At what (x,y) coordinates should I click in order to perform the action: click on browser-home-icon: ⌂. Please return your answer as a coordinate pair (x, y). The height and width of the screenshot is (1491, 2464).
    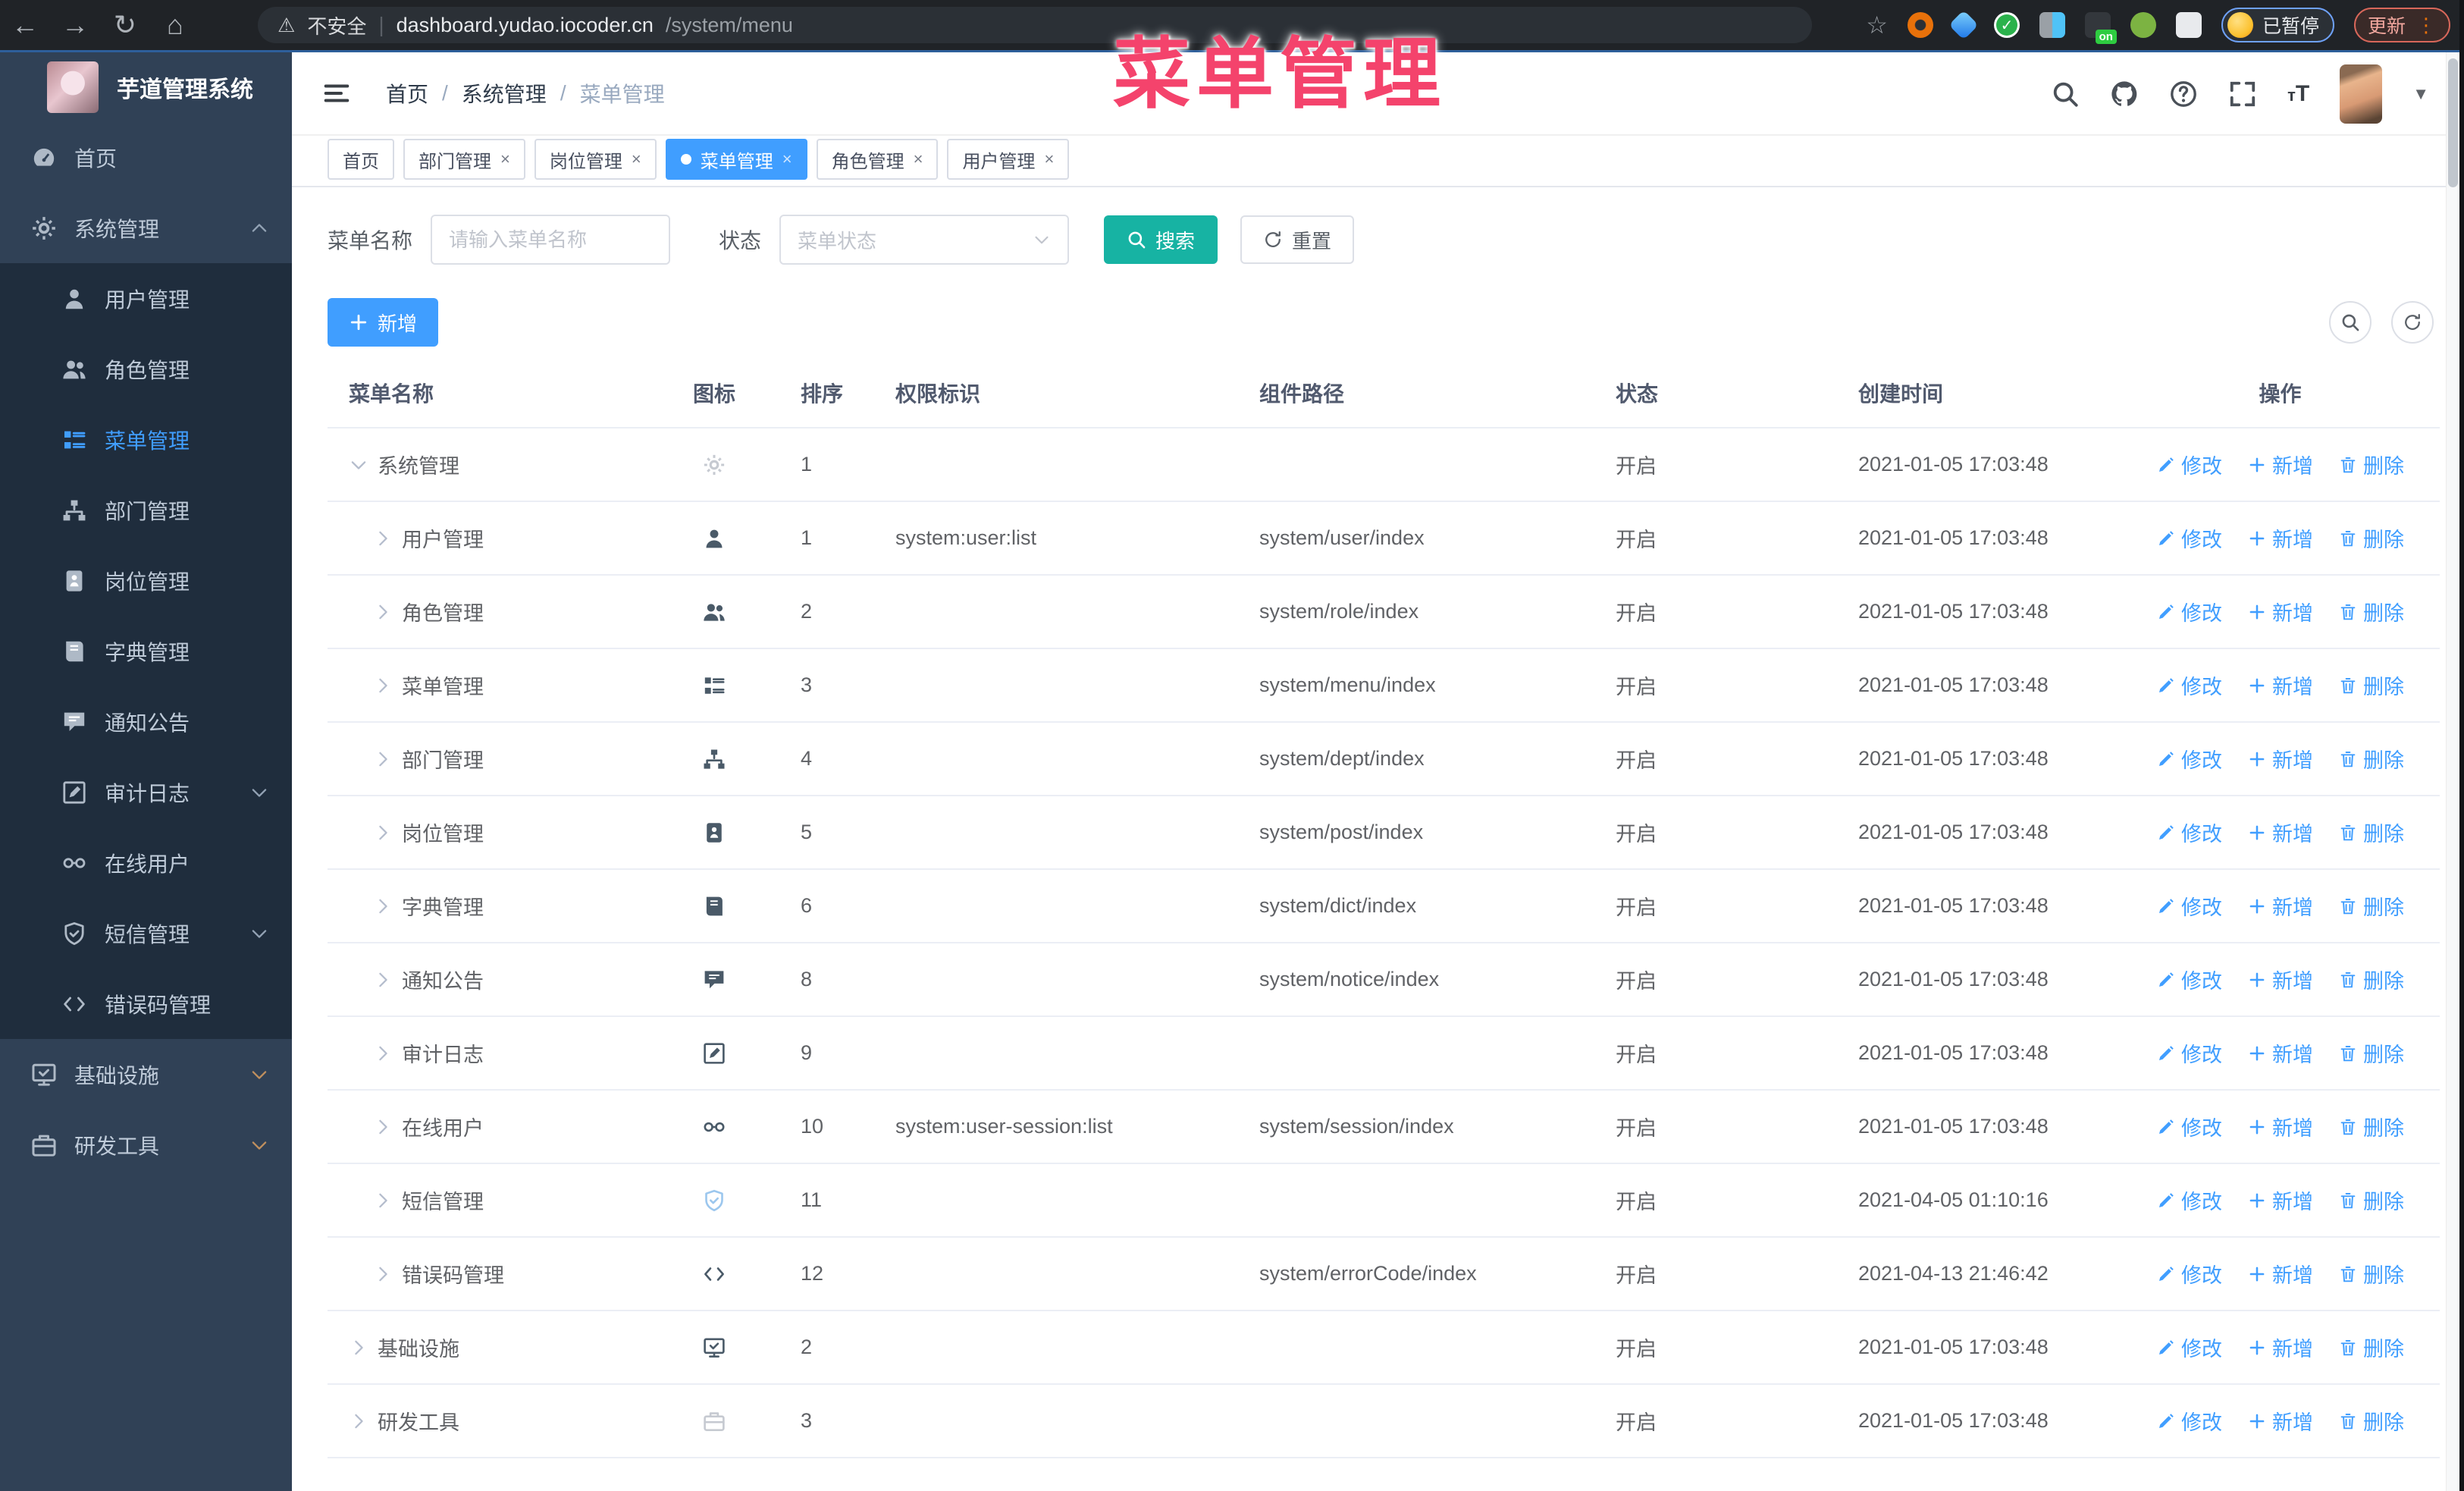
    Looking at the image, I should click on (175, 25).